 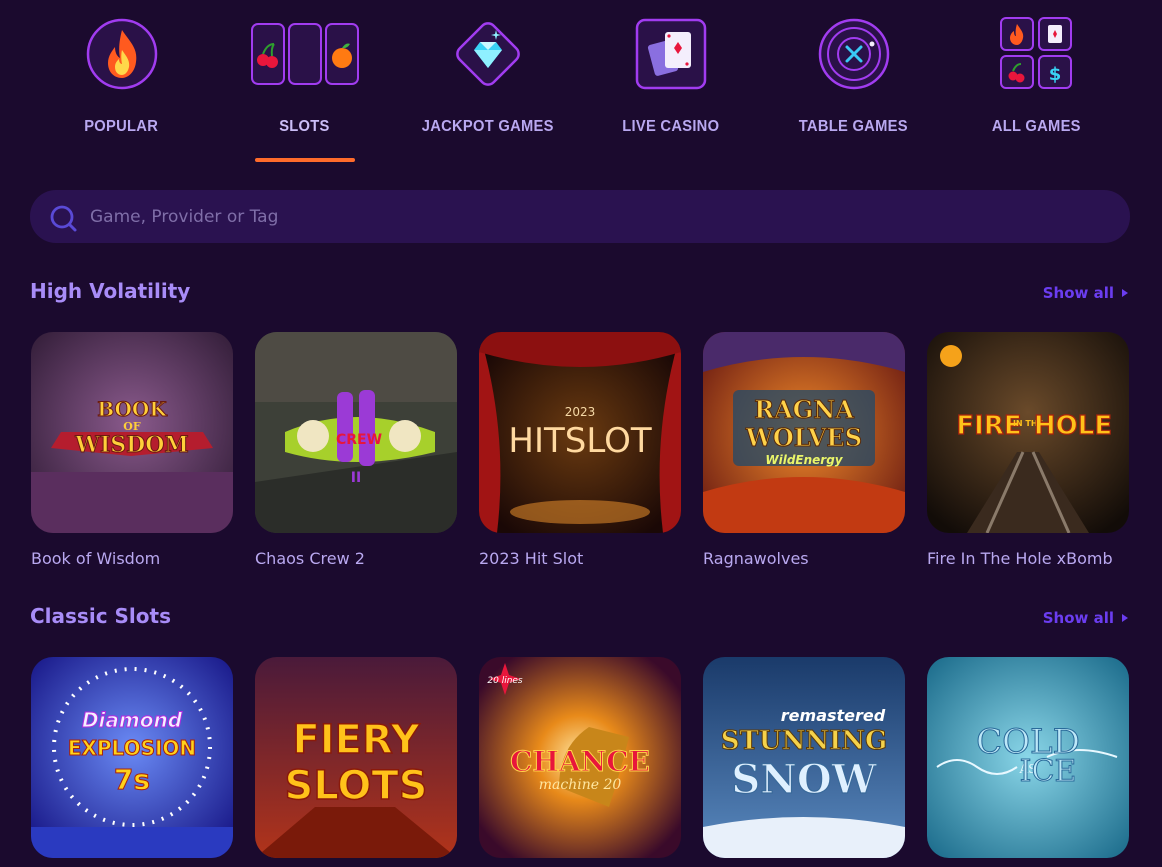 I want to click on game-card-fire-in-the-hole-xbomb: FIRE IN THE HOLE Fire In The Hole xBomb, so click(x=1028, y=450).